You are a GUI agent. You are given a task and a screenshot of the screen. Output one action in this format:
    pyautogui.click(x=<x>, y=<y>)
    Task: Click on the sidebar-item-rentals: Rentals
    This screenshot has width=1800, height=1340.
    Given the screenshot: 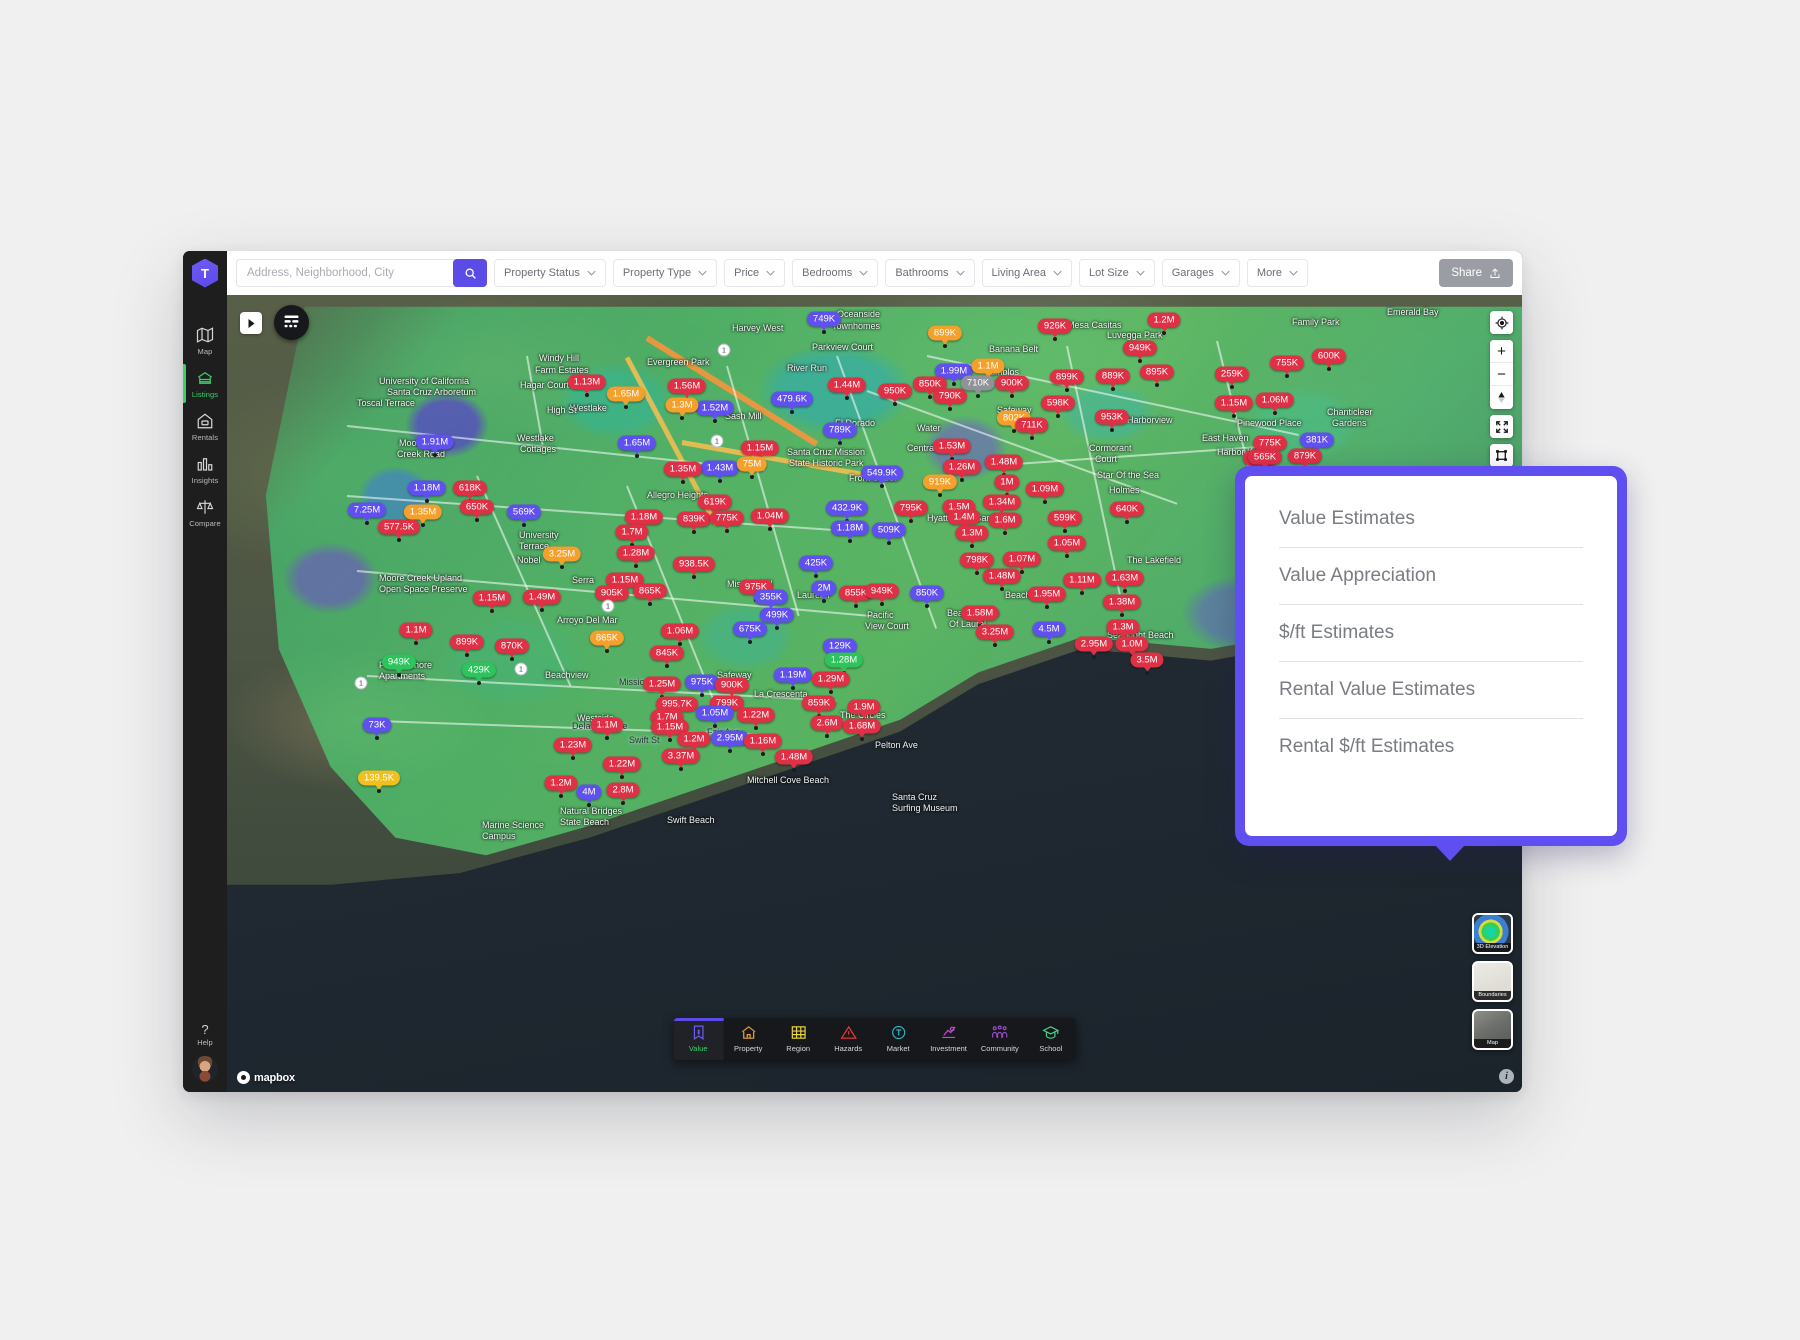 What is the action you would take?
    pyautogui.click(x=205, y=426)
    